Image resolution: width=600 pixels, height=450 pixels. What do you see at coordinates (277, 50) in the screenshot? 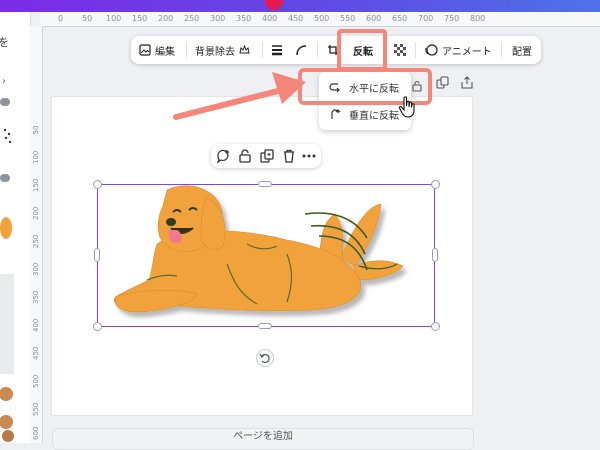
I see `border-style-icon` at bounding box center [277, 50].